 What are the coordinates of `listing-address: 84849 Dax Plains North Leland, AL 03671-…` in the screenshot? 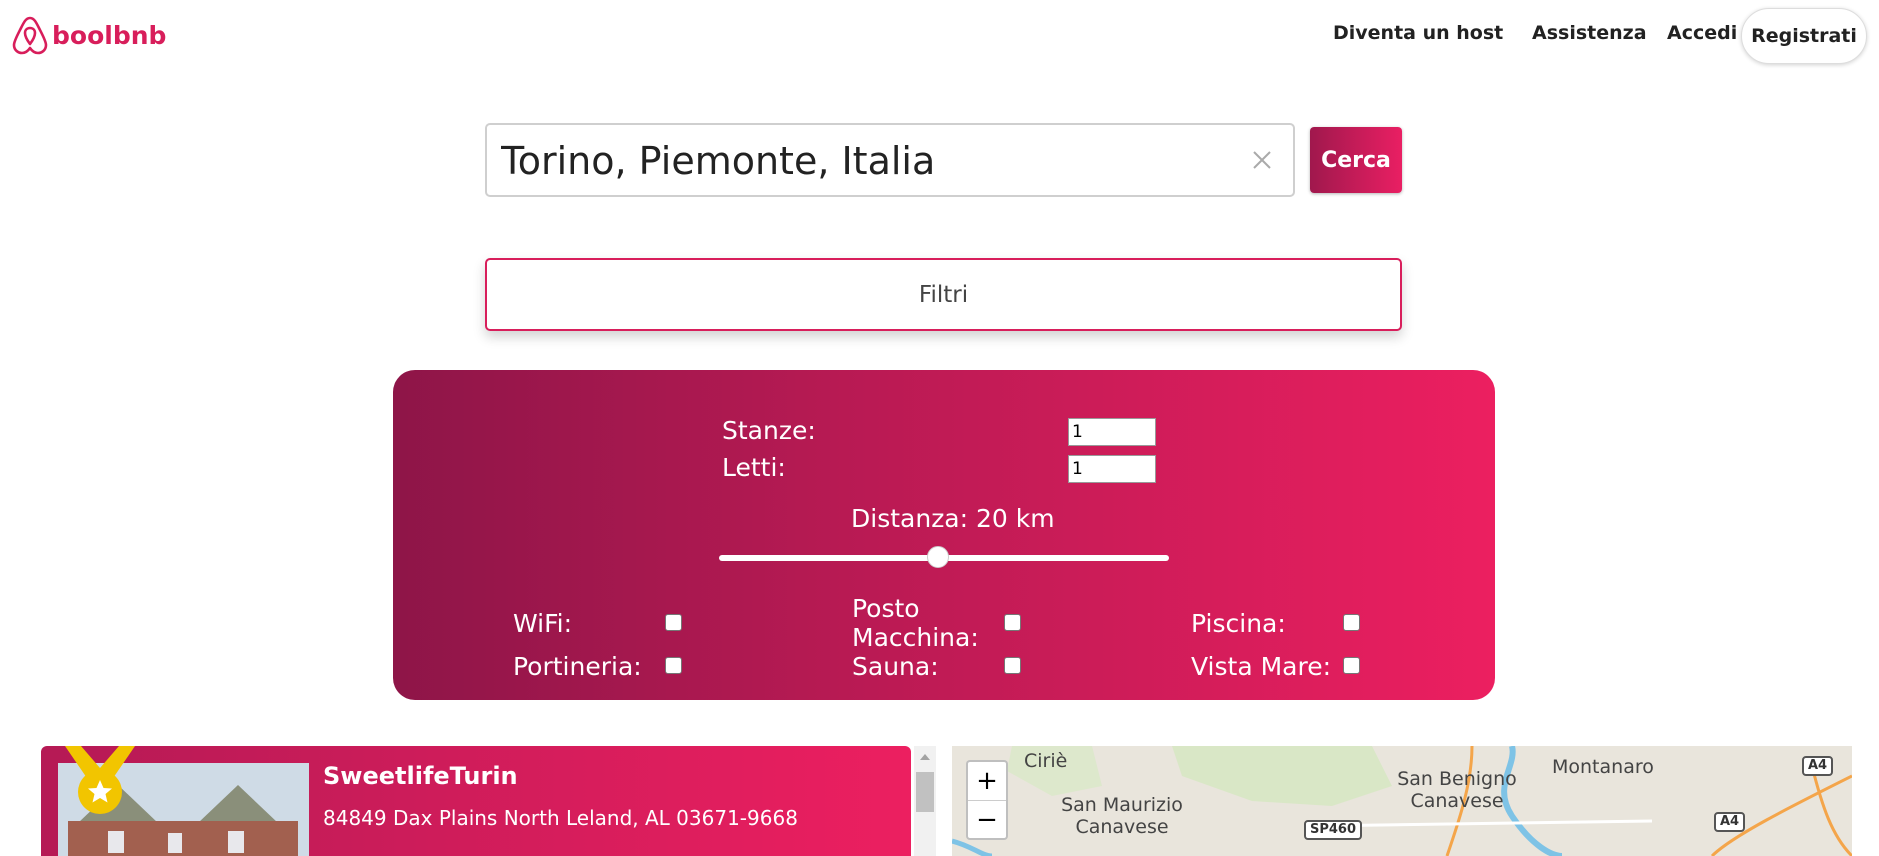 It's located at (560, 818).